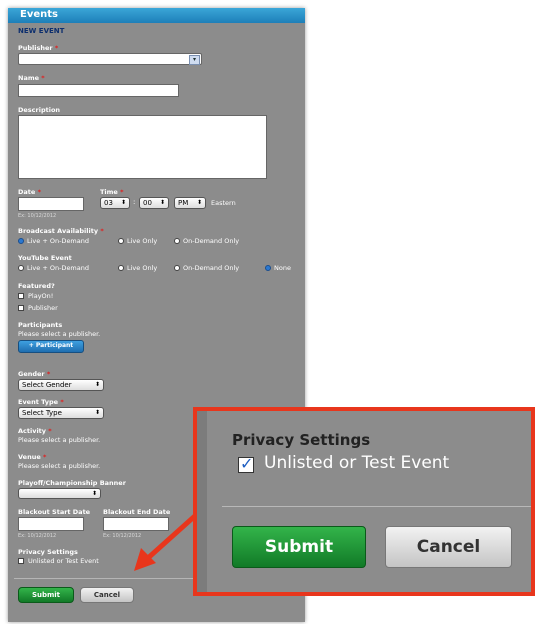 The width and height of the screenshot is (535, 624). I want to click on gender-select: Select Gender ⬍, so click(61, 385).